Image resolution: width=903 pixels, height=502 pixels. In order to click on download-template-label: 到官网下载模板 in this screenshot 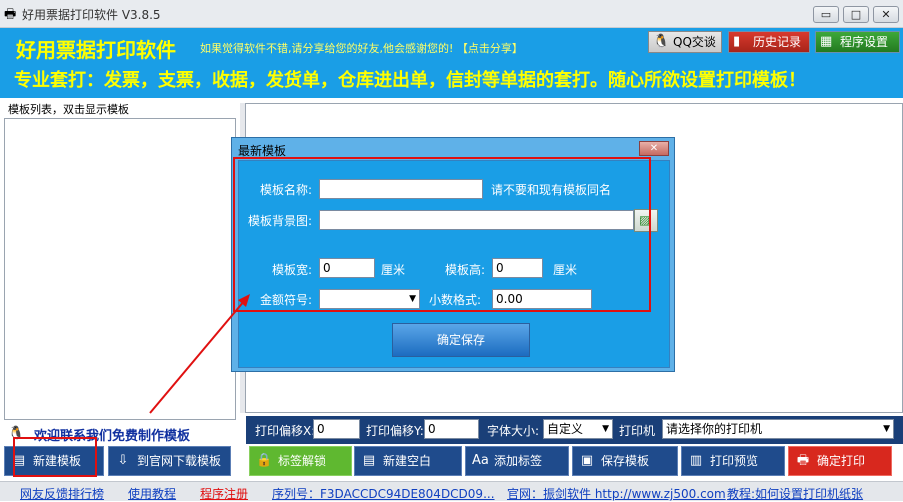, I will do `click(179, 461)`.